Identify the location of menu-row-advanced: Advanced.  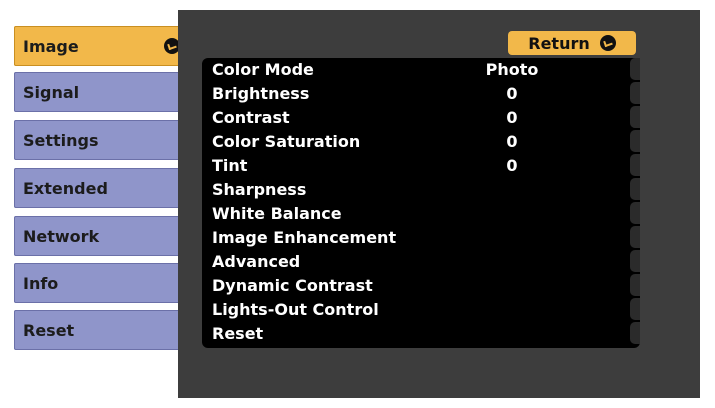
(421, 262).